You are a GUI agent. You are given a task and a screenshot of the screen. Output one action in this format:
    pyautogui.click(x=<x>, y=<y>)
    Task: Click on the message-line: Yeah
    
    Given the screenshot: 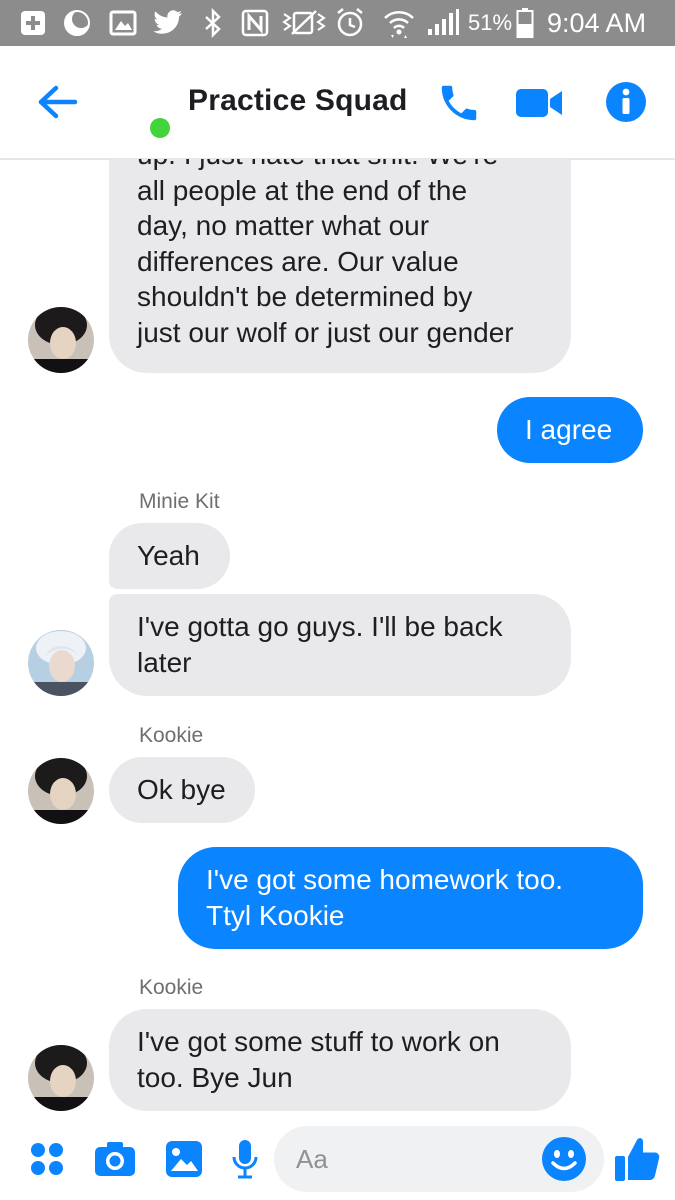 What is the action you would take?
    pyautogui.click(x=168, y=555)
    